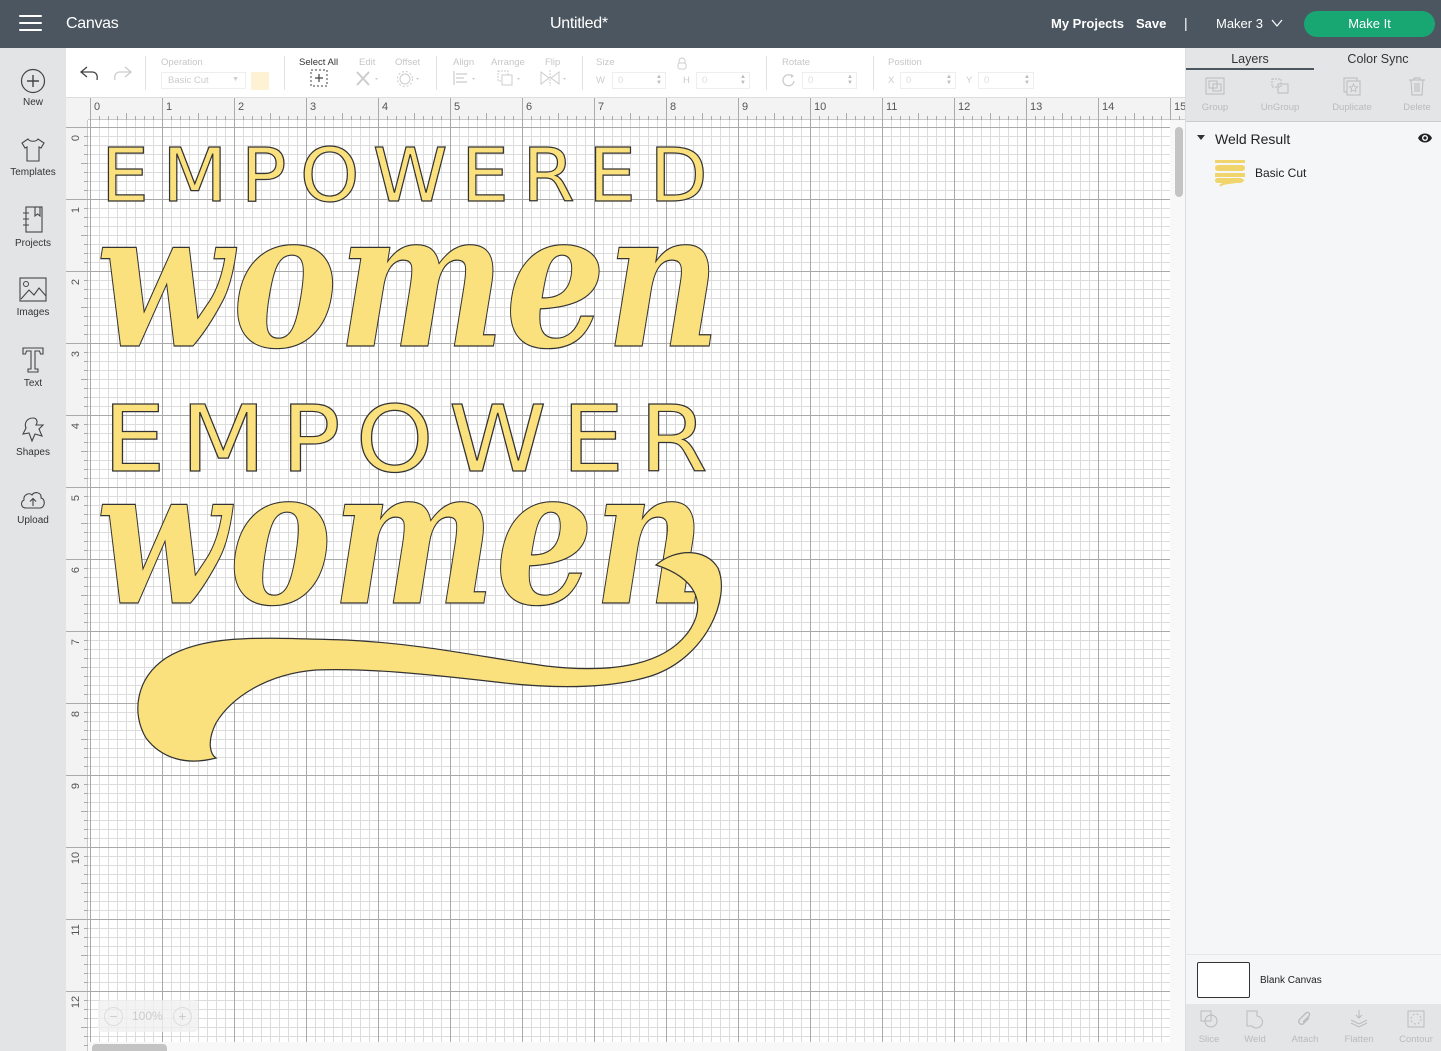  Describe the element at coordinates (1209, 1039) in the screenshot. I see `slice-label: Slice` at that location.